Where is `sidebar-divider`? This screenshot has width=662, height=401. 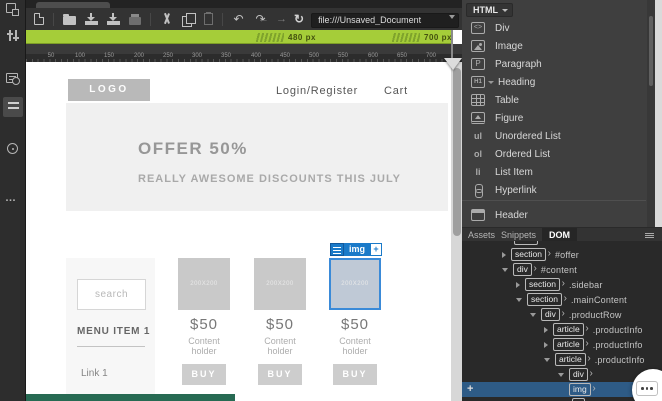 sidebar-divider is located at coordinates (111, 346).